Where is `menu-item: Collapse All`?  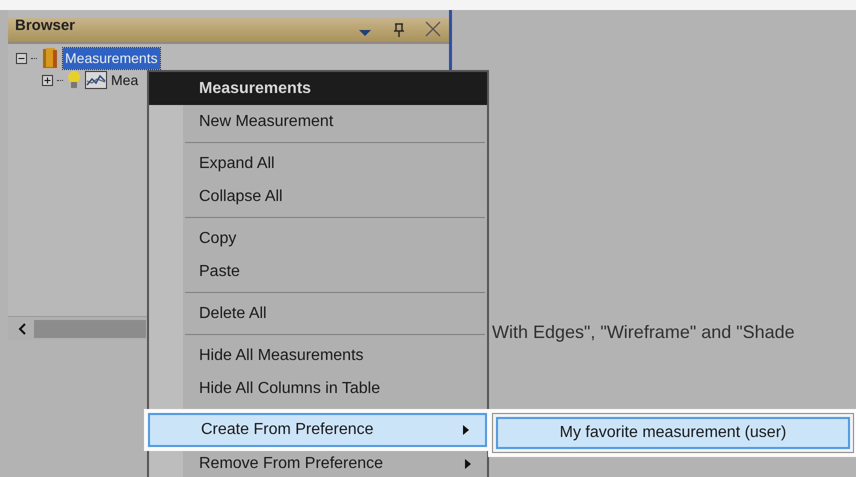
menu-item: Collapse All is located at coordinates (318, 196).